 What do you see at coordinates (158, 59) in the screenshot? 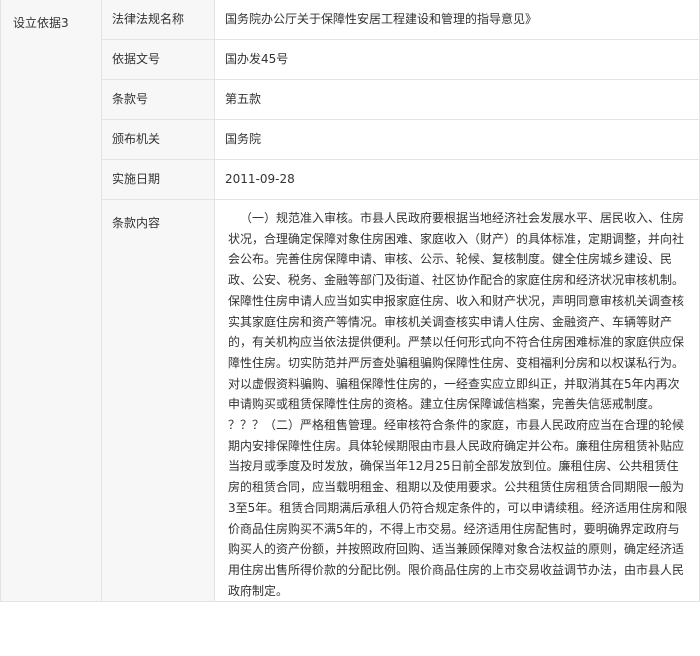
I see `row-label: 依据文号` at bounding box center [158, 59].